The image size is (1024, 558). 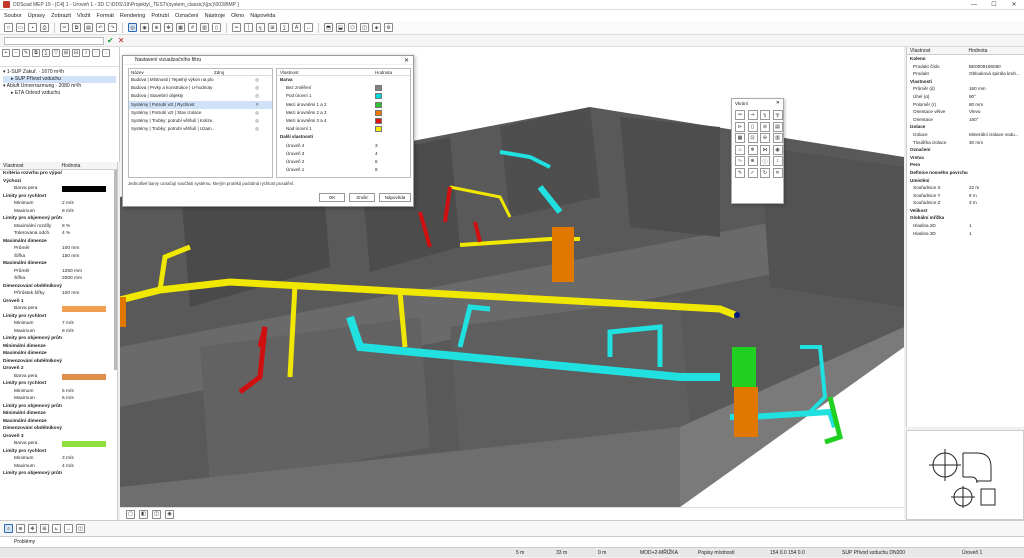 What do you see at coordinates (965, 218) in the screenshot?
I see `property-row: Globální mřížka` at bounding box center [965, 218].